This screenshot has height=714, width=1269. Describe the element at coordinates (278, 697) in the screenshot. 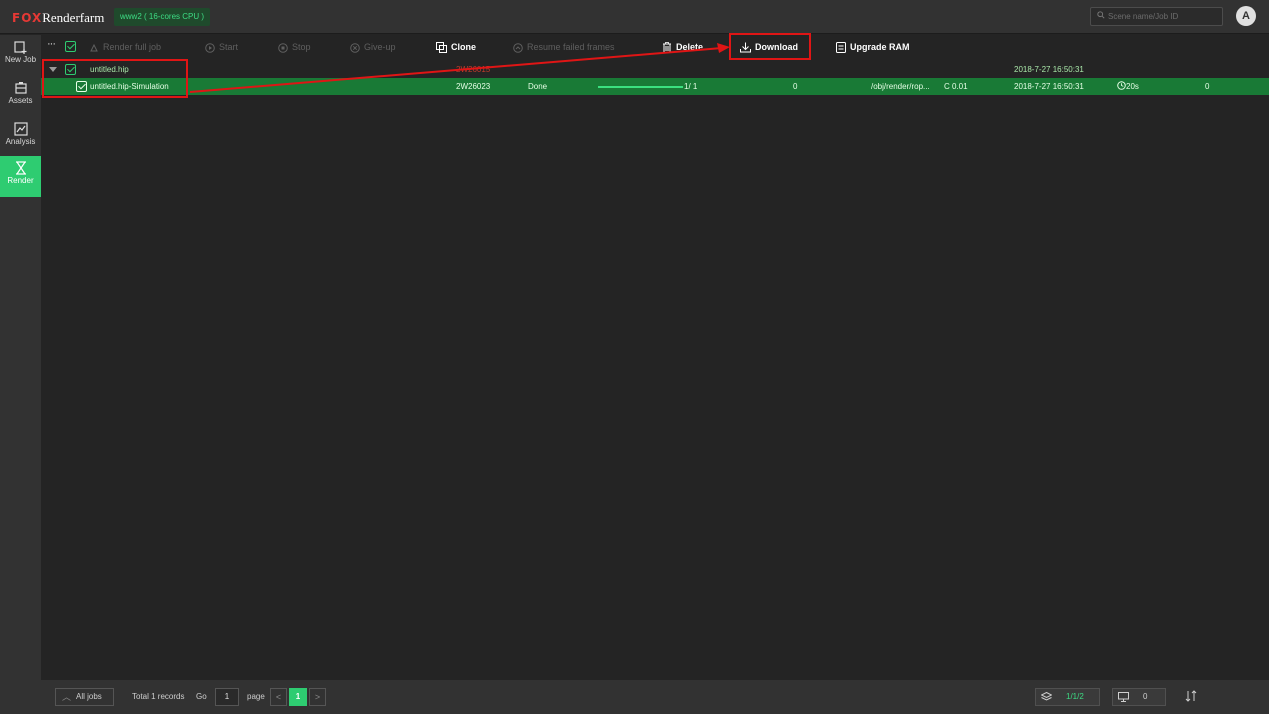

I see `prev-page-button: <` at that location.